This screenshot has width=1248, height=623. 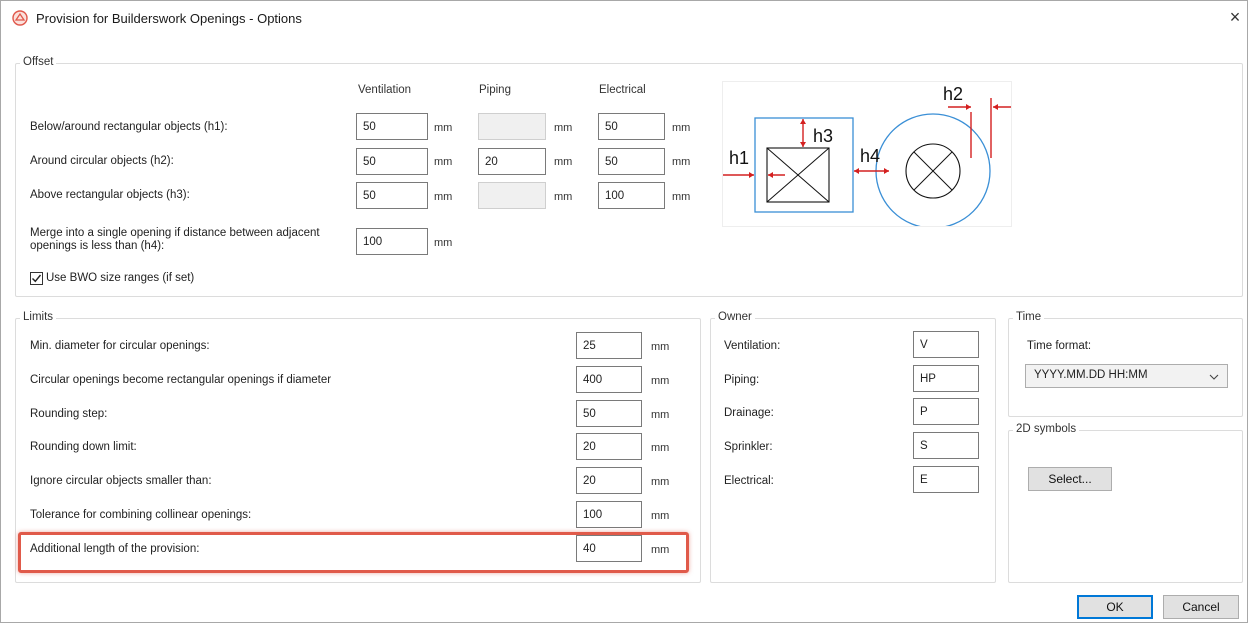 What do you see at coordinates (110, 195) in the screenshot?
I see `h3-label: Above rectangular objects (h3):` at bounding box center [110, 195].